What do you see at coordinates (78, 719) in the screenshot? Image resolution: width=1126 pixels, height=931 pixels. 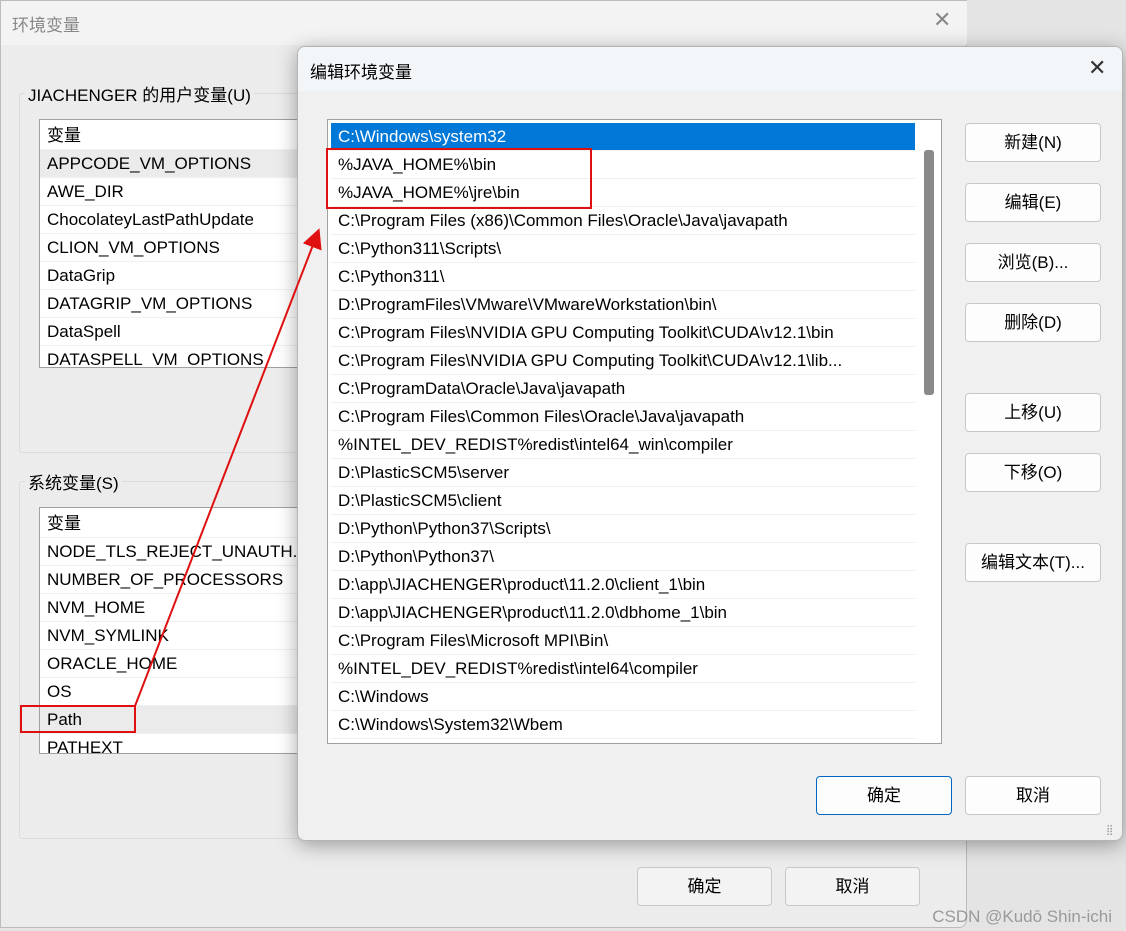 I see `highlight-path-row` at bounding box center [78, 719].